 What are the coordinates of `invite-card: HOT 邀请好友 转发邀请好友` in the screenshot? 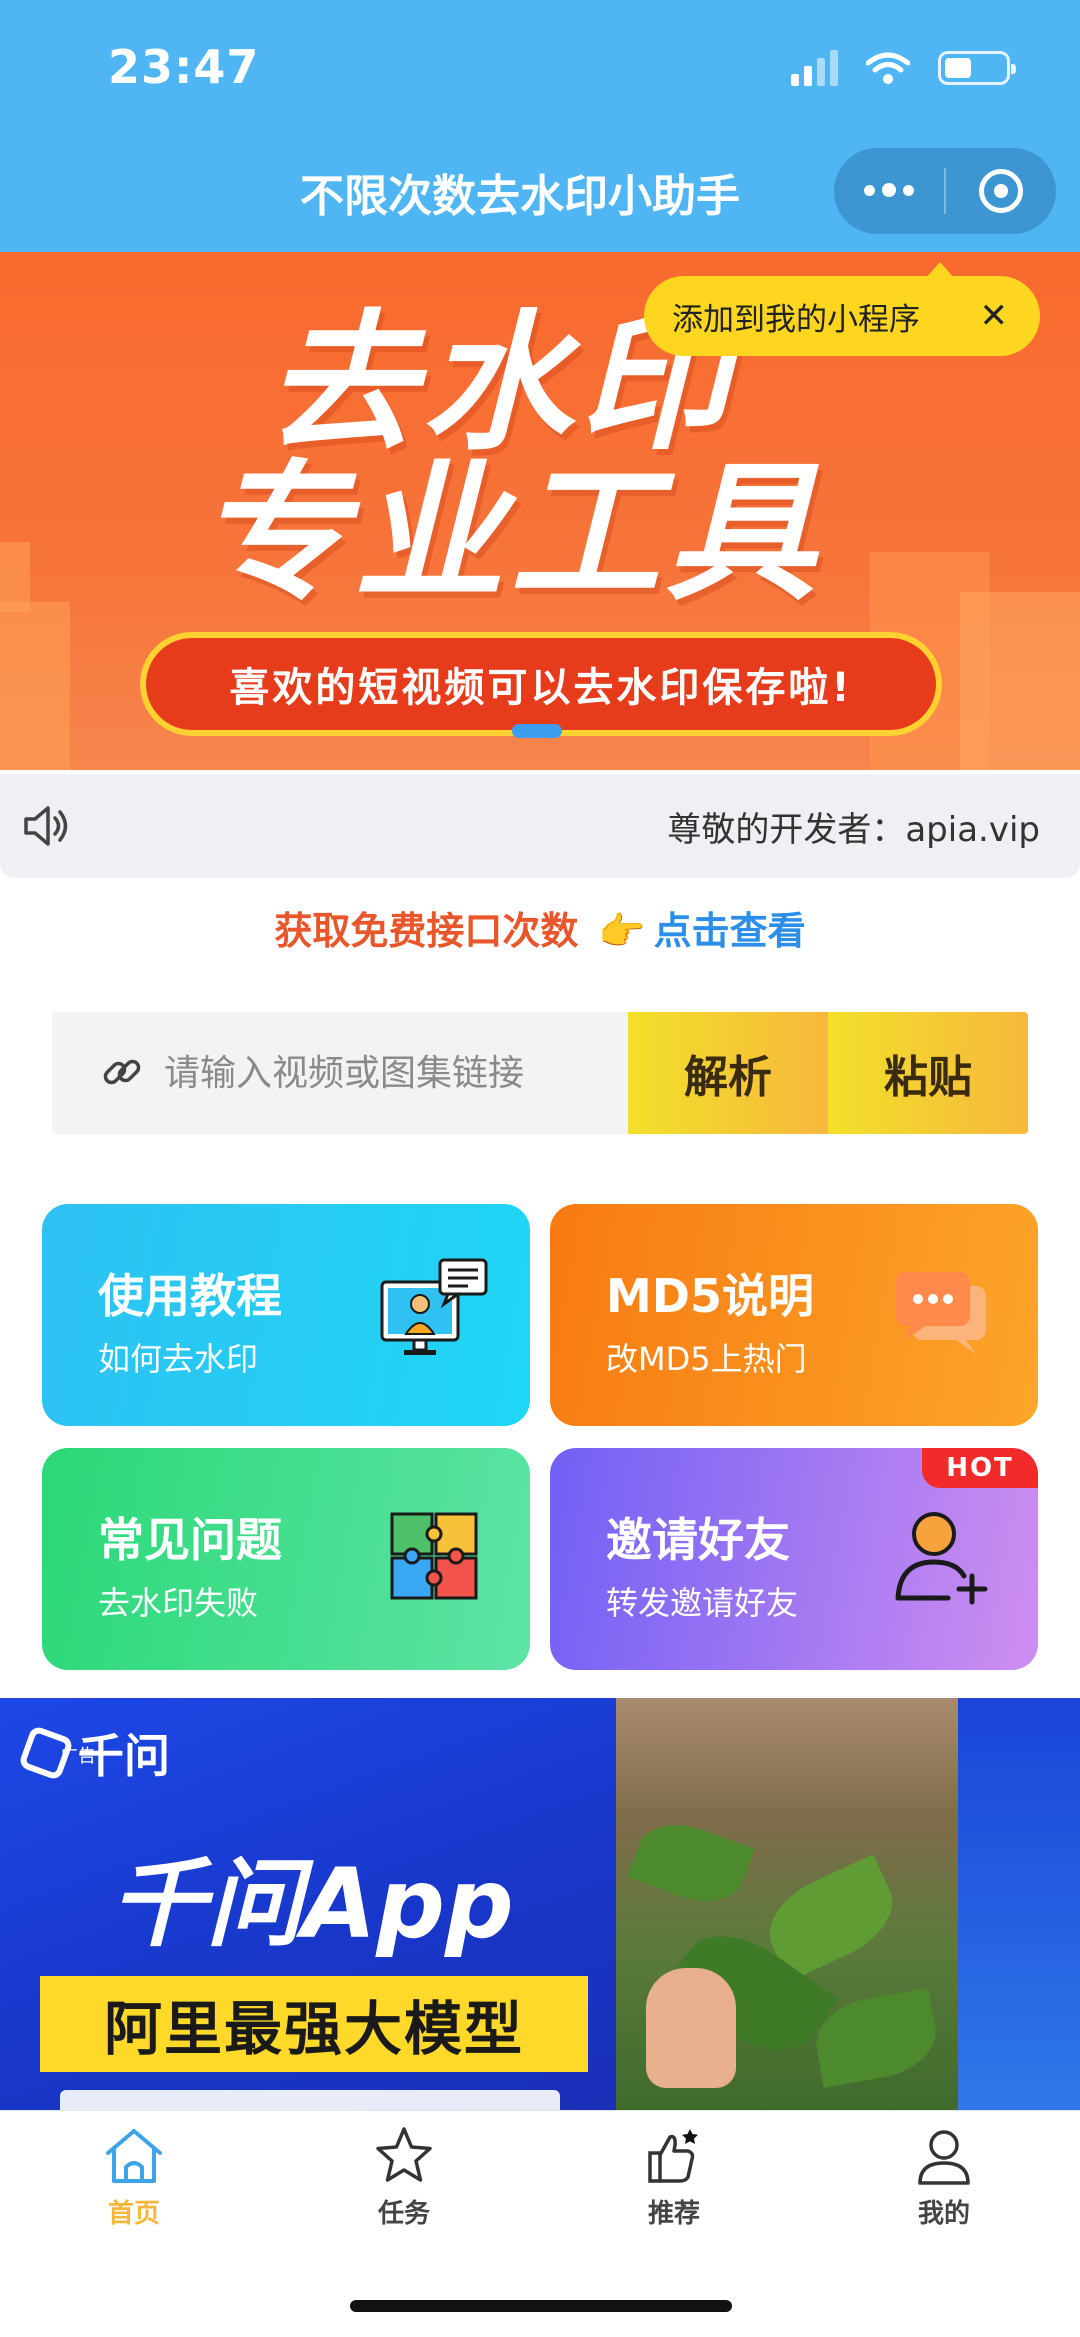 It's located at (794, 1559).